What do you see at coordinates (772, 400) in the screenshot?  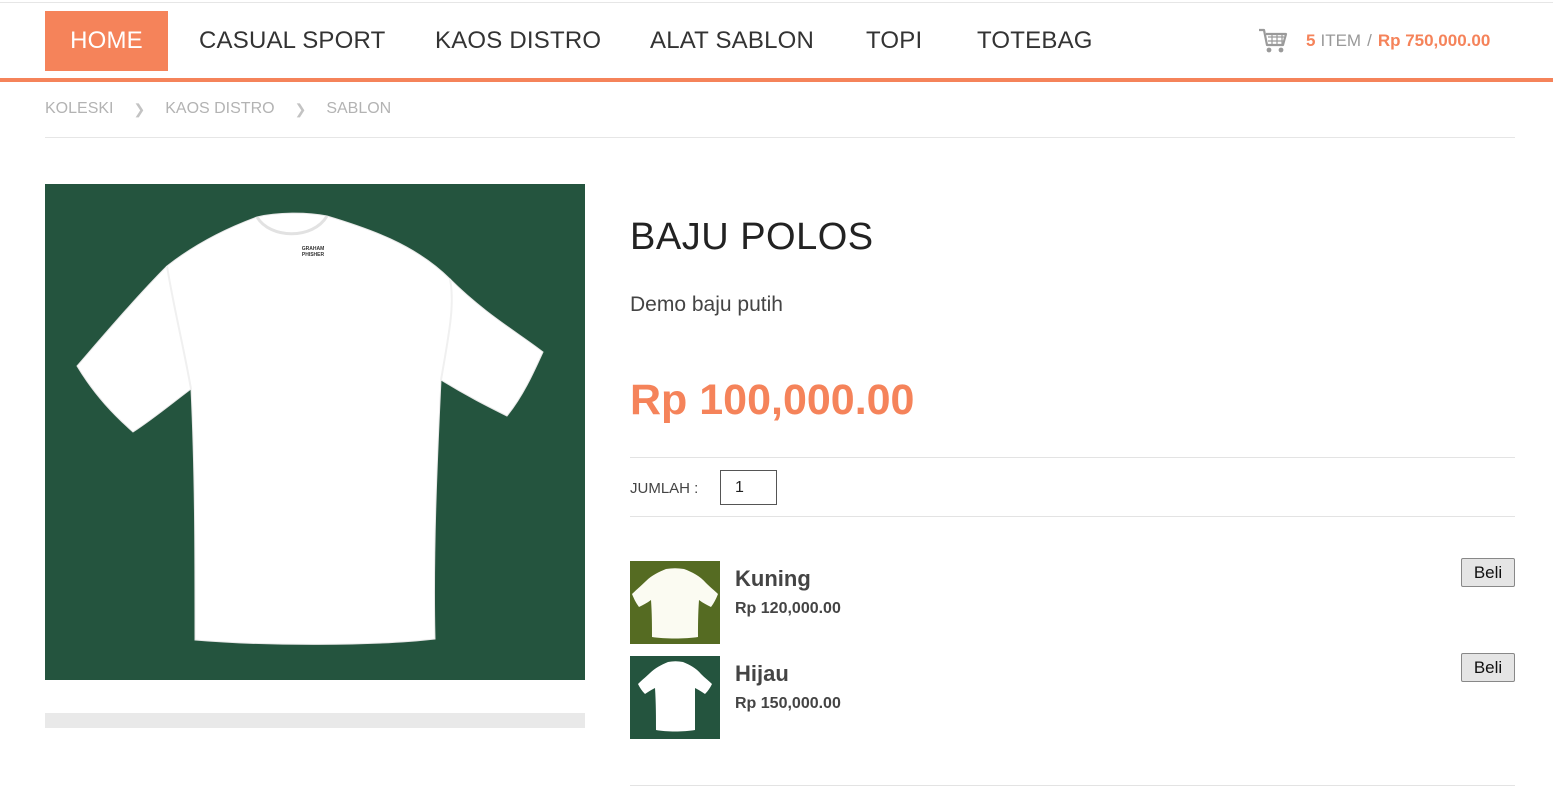 I see `product-price: Rp 100,000.00` at bounding box center [772, 400].